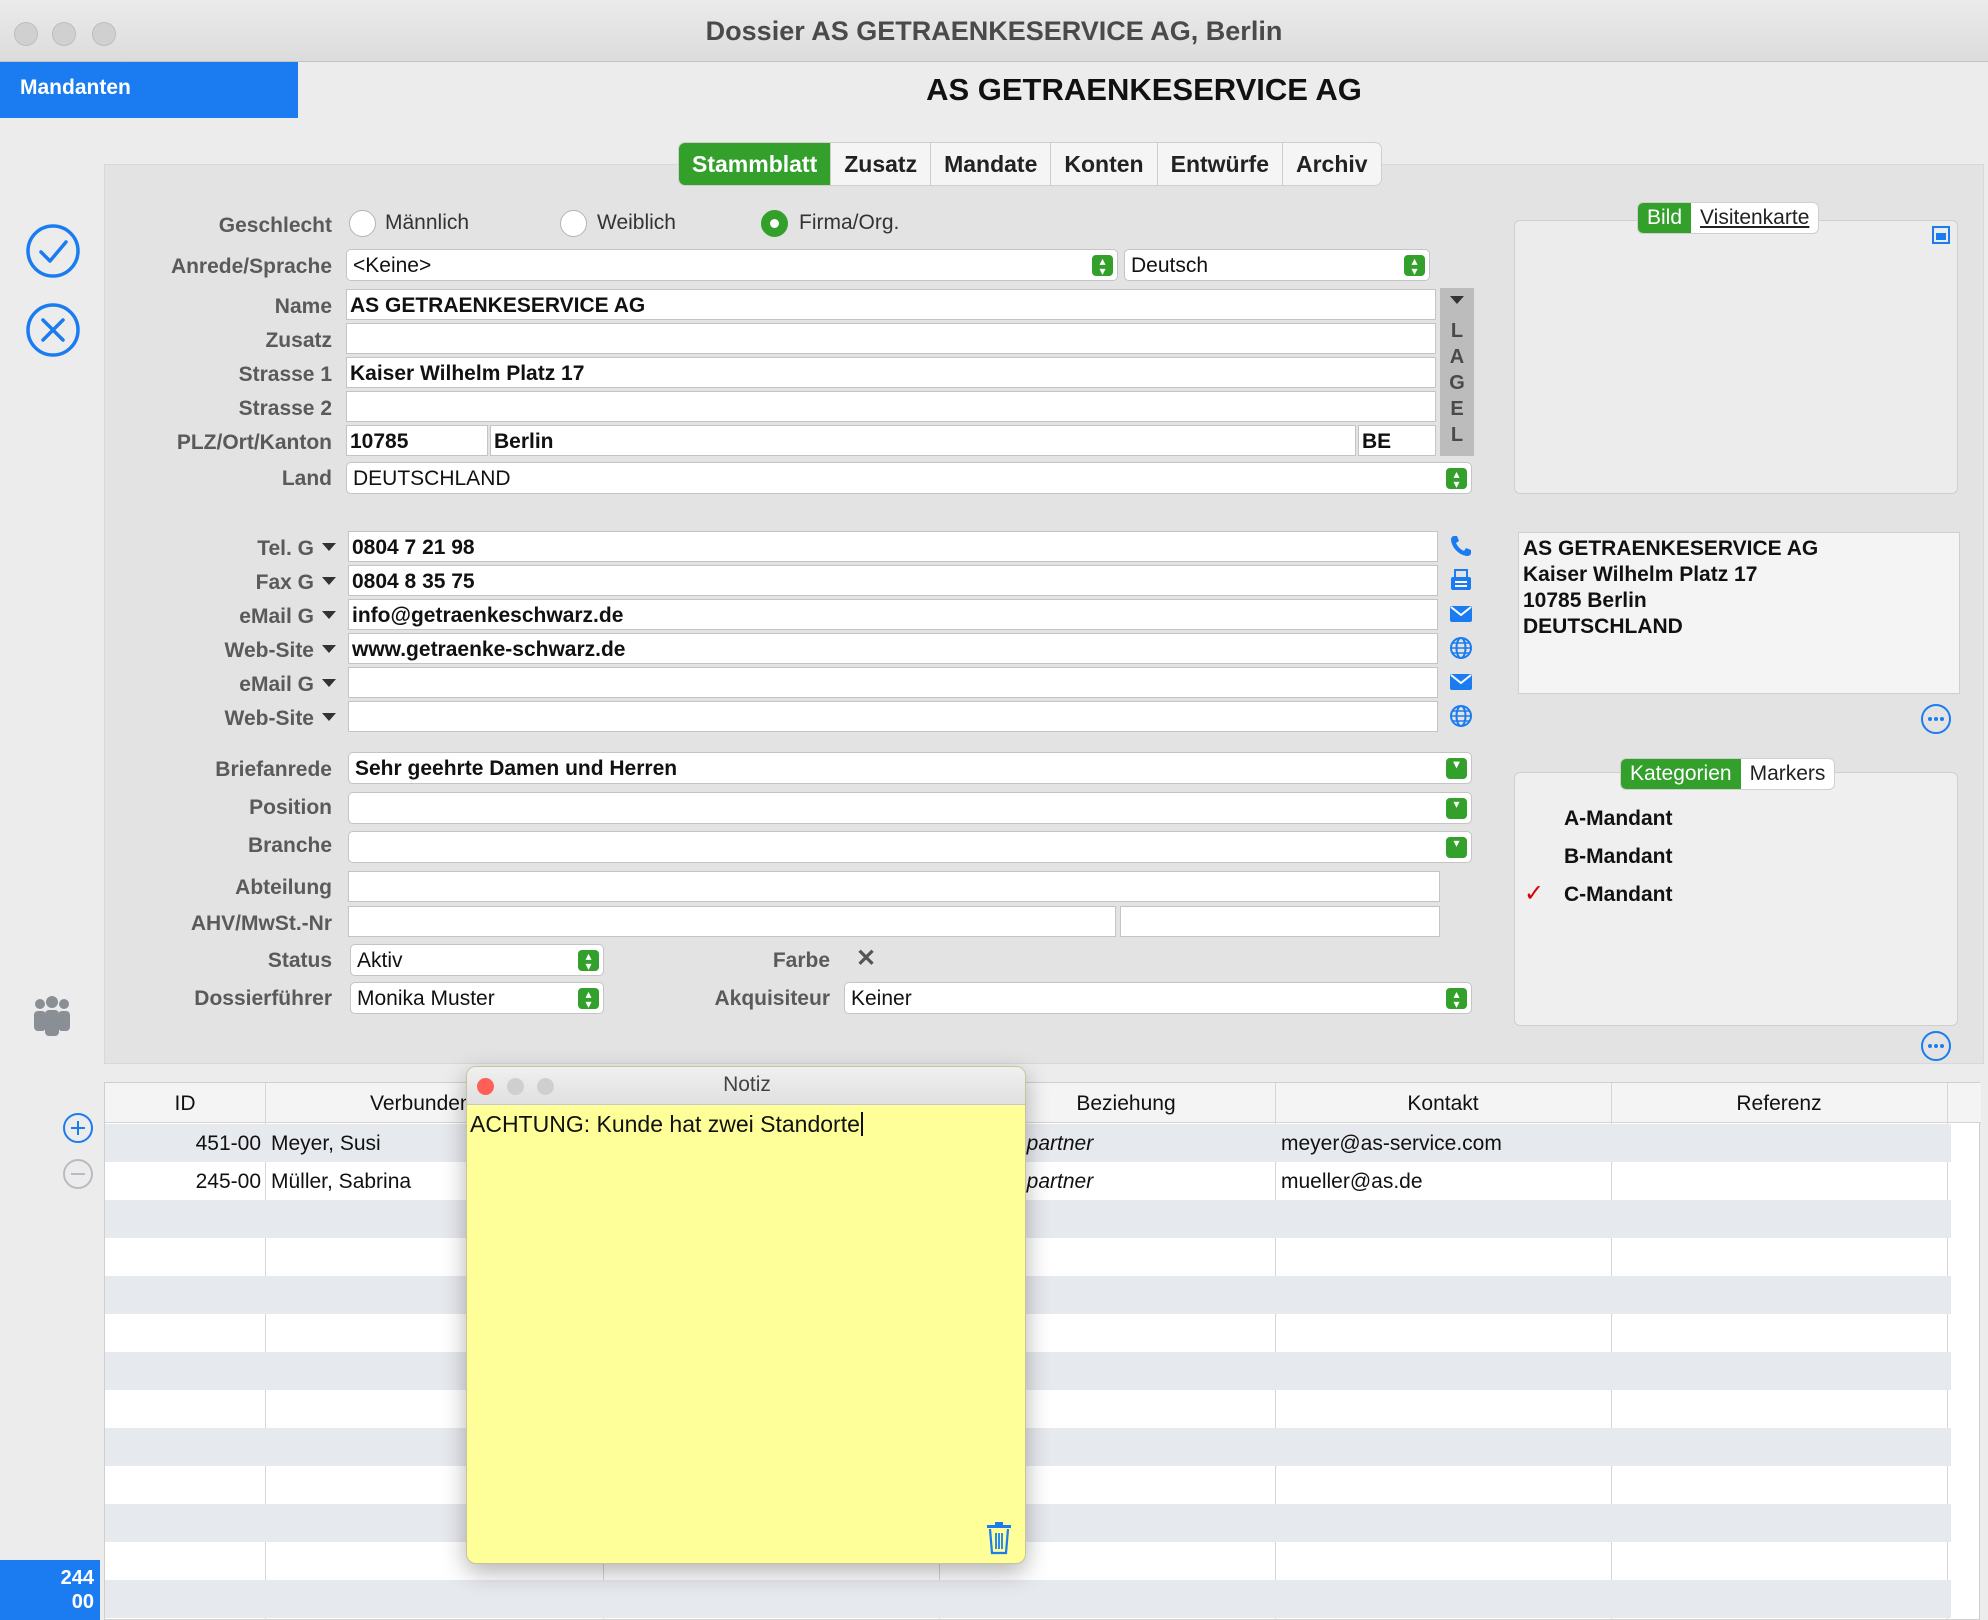  I want to click on tab-entwuerfe: Entwürfe, so click(1220, 164).